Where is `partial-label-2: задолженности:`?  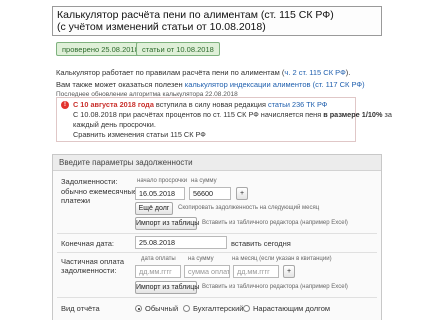 partial-label-2: задолженности: is located at coordinates (89, 270).